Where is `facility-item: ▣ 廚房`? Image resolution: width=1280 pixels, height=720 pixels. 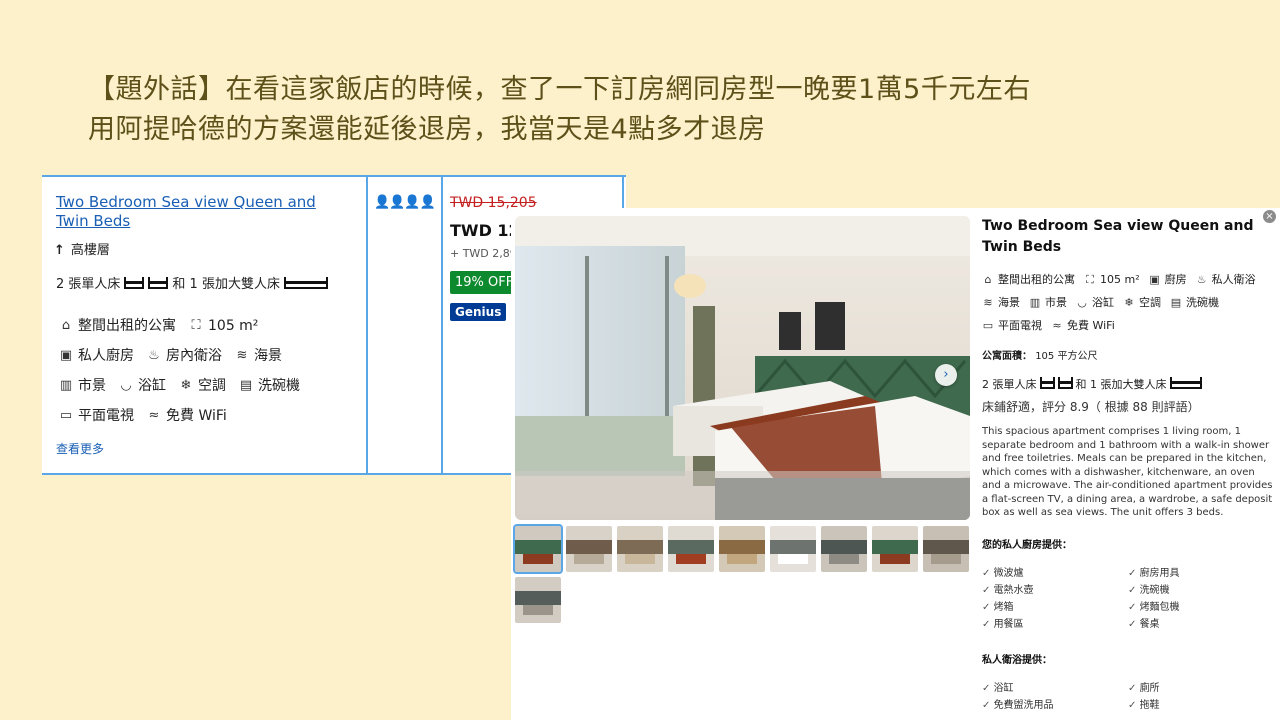
facility-item: ▣ 廚房 is located at coordinates (1168, 279).